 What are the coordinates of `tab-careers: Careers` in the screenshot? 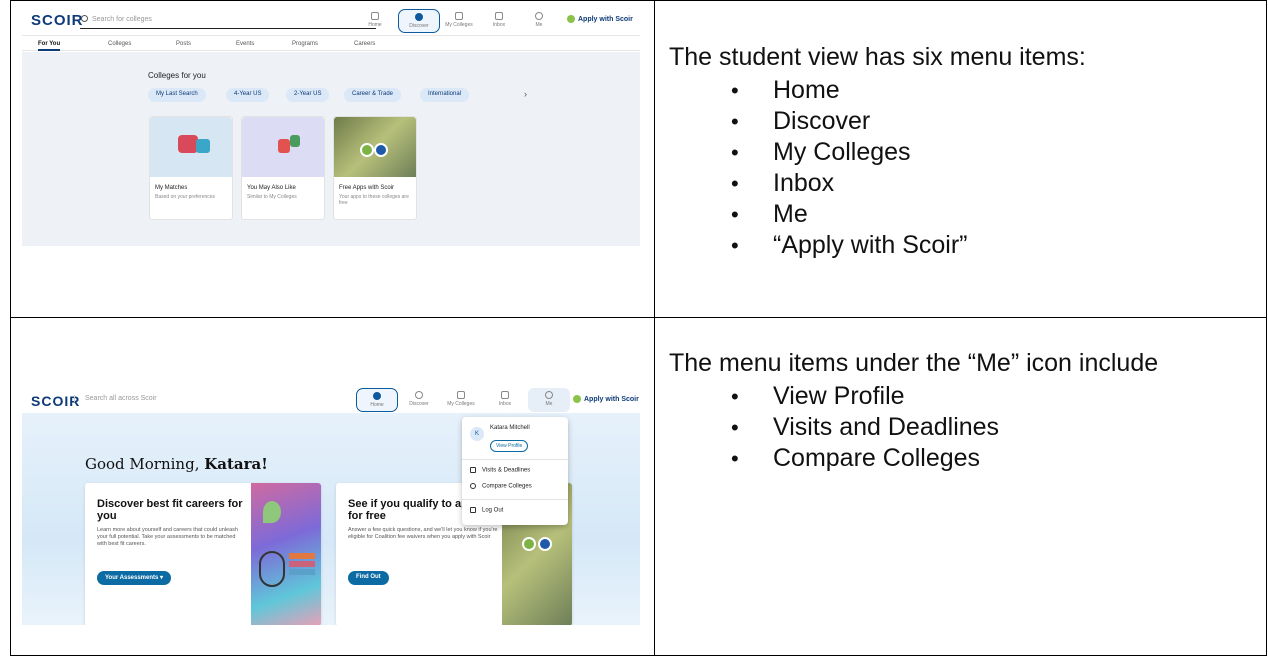 It's located at (364, 44).